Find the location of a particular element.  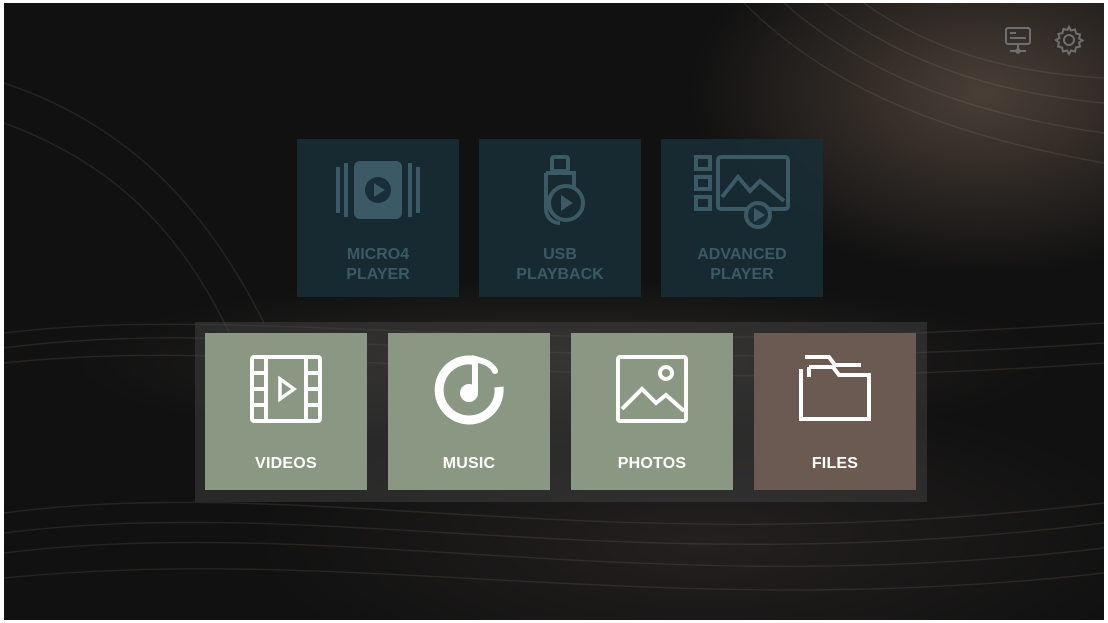

tile-videos: VIDEOS is located at coordinates (286, 411).